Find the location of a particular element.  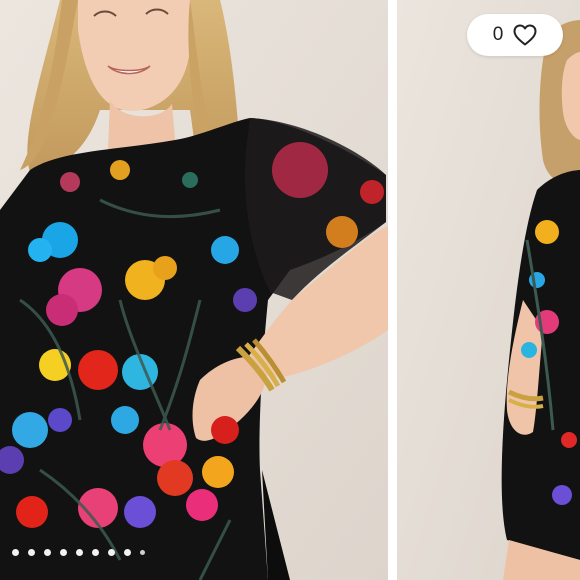

like-button: 0 is located at coordinates (515, 35).